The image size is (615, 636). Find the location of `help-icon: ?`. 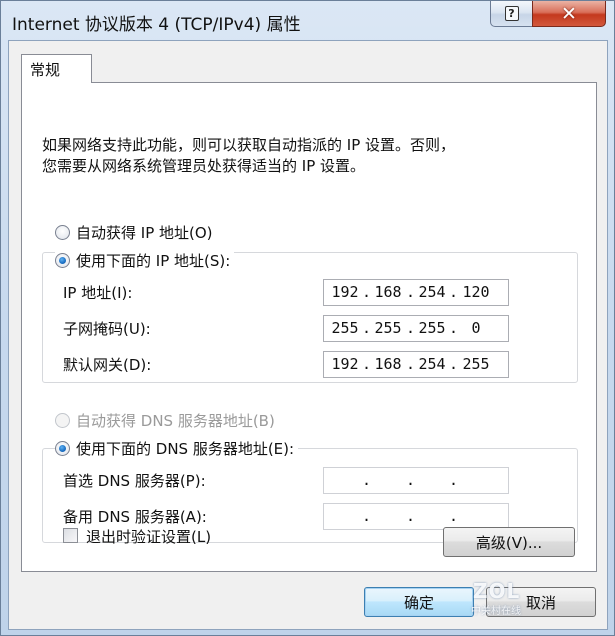

help-icon: ? is located at coordinates (511, 13).